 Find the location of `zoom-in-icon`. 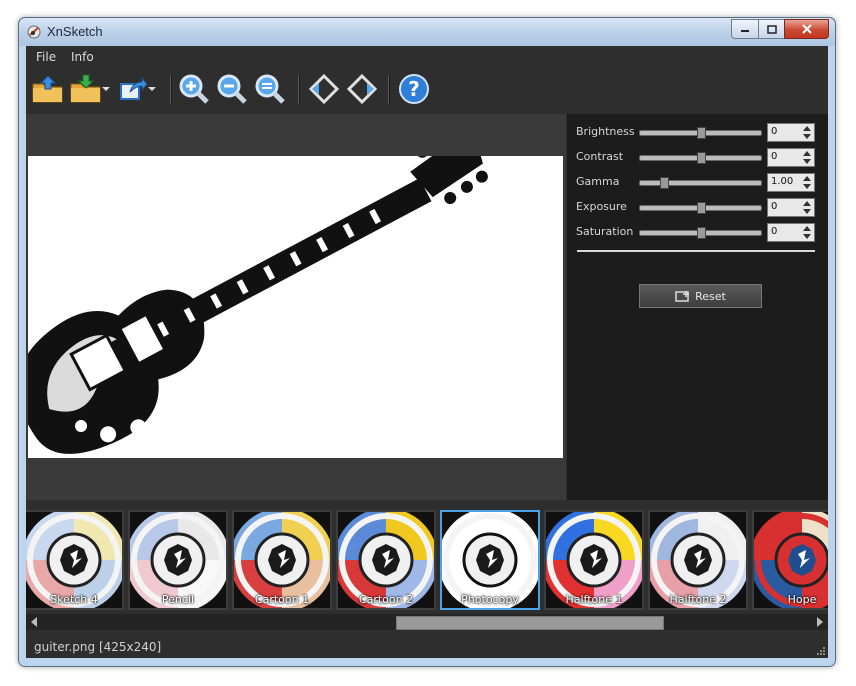

zoom-in-icon is located at coordinates (194, 89).